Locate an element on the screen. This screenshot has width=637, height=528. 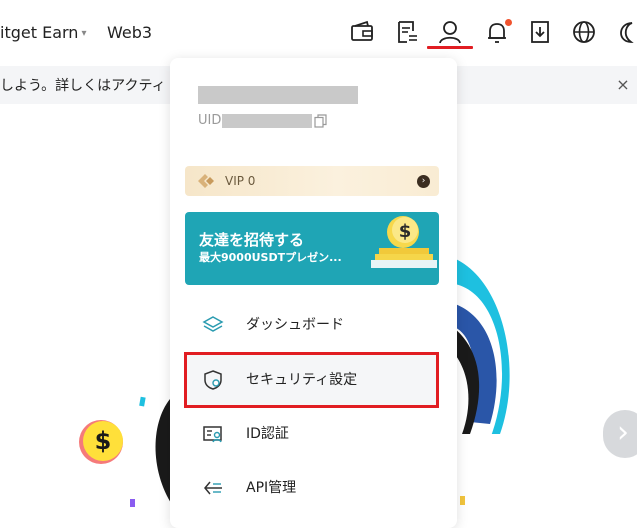
menu-item-dashboard-label: ダッシュボード is located at coordinates (295, 325).